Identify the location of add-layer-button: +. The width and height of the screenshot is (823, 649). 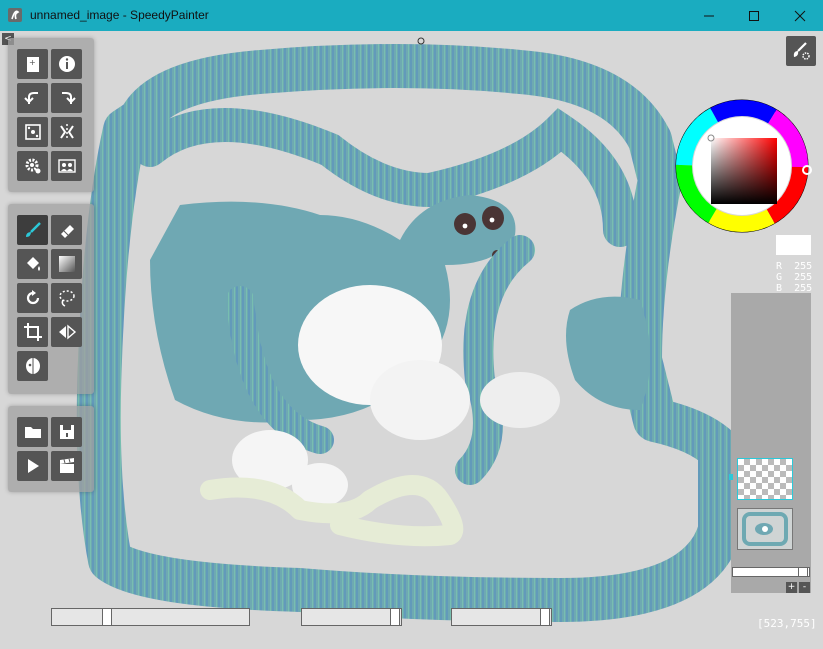
(791, 587).